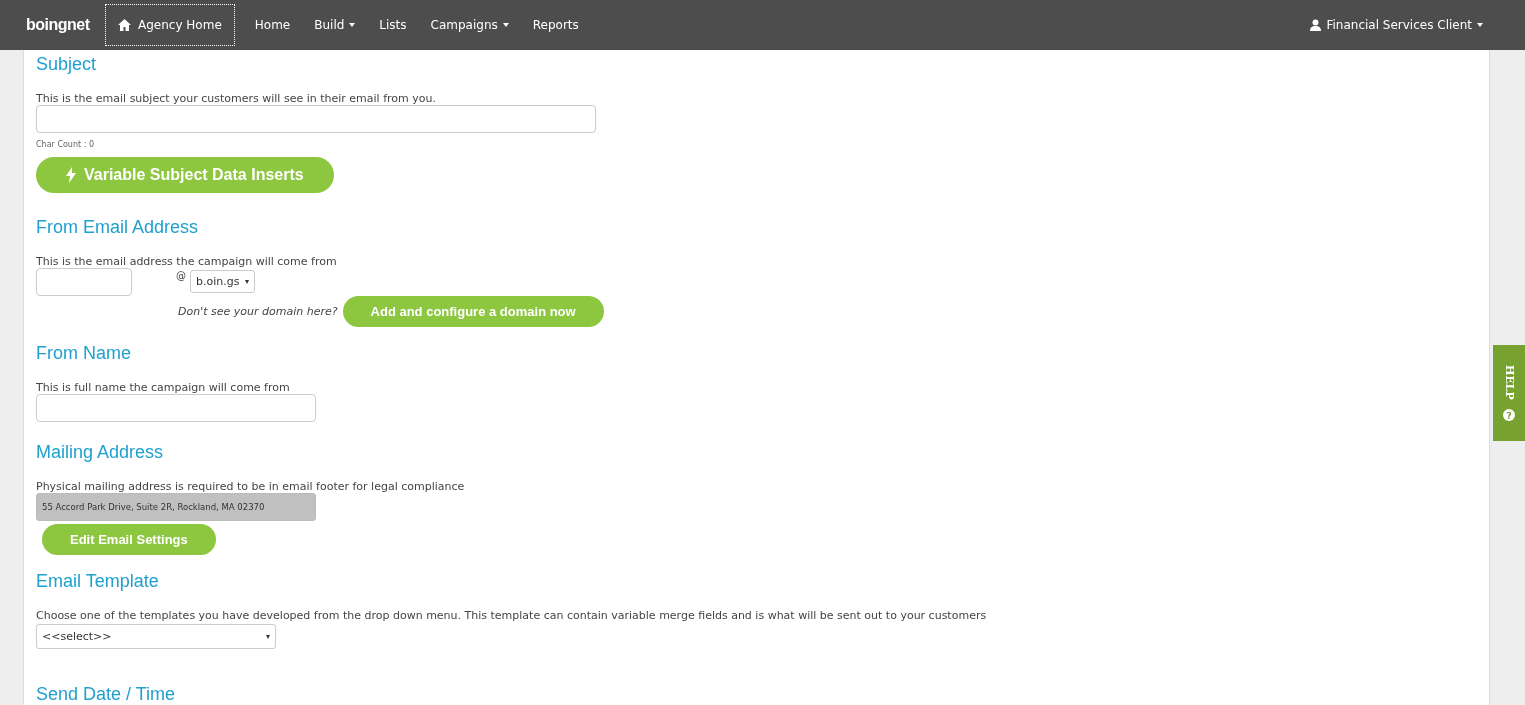  Describe the element at coordinates (555, 25) in the screenshot. I see `nav-link: Reports` at that location.